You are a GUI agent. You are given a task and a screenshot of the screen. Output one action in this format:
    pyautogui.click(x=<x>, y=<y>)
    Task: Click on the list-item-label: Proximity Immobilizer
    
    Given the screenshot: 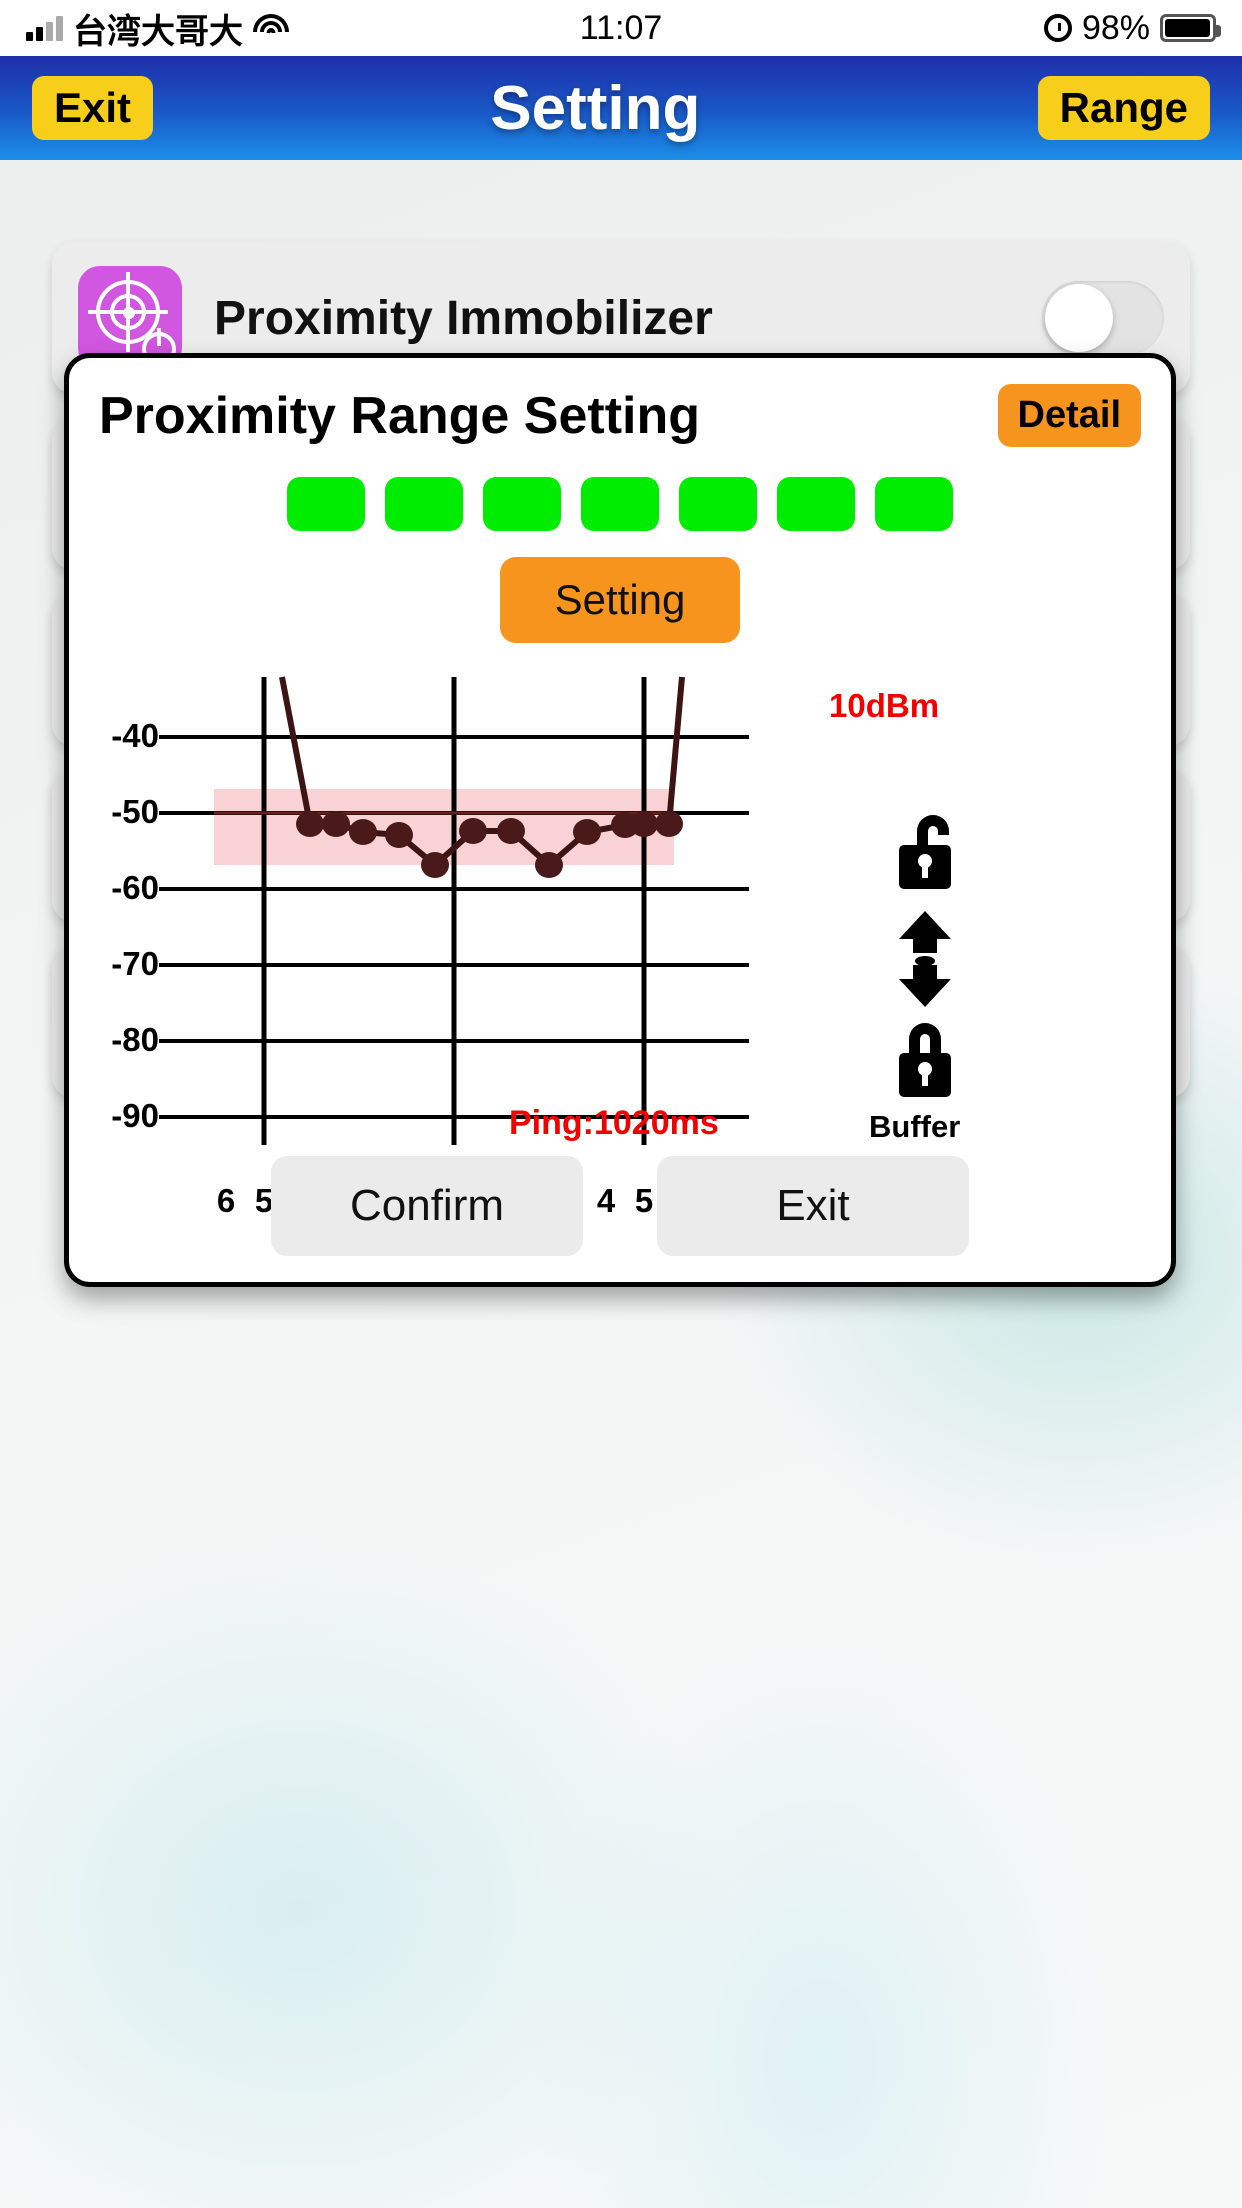 What is the action you would take?
    pyautogui.click(x=463, y=318)
    